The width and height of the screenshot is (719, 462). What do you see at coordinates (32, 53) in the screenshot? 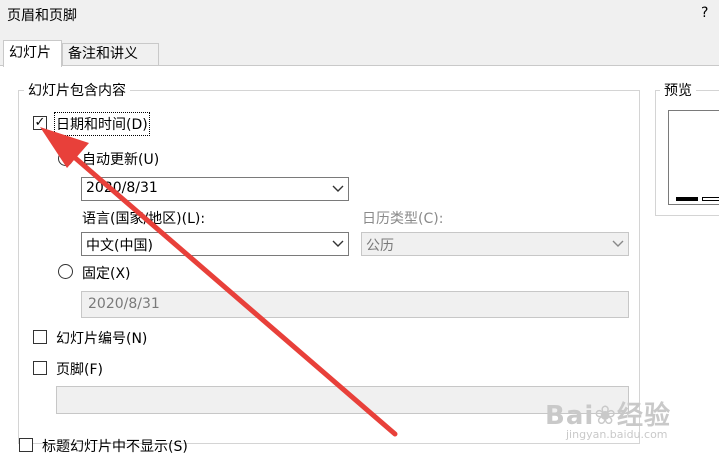
I see `tab-slide: 幻灯片` at bounding box center [32, 53].